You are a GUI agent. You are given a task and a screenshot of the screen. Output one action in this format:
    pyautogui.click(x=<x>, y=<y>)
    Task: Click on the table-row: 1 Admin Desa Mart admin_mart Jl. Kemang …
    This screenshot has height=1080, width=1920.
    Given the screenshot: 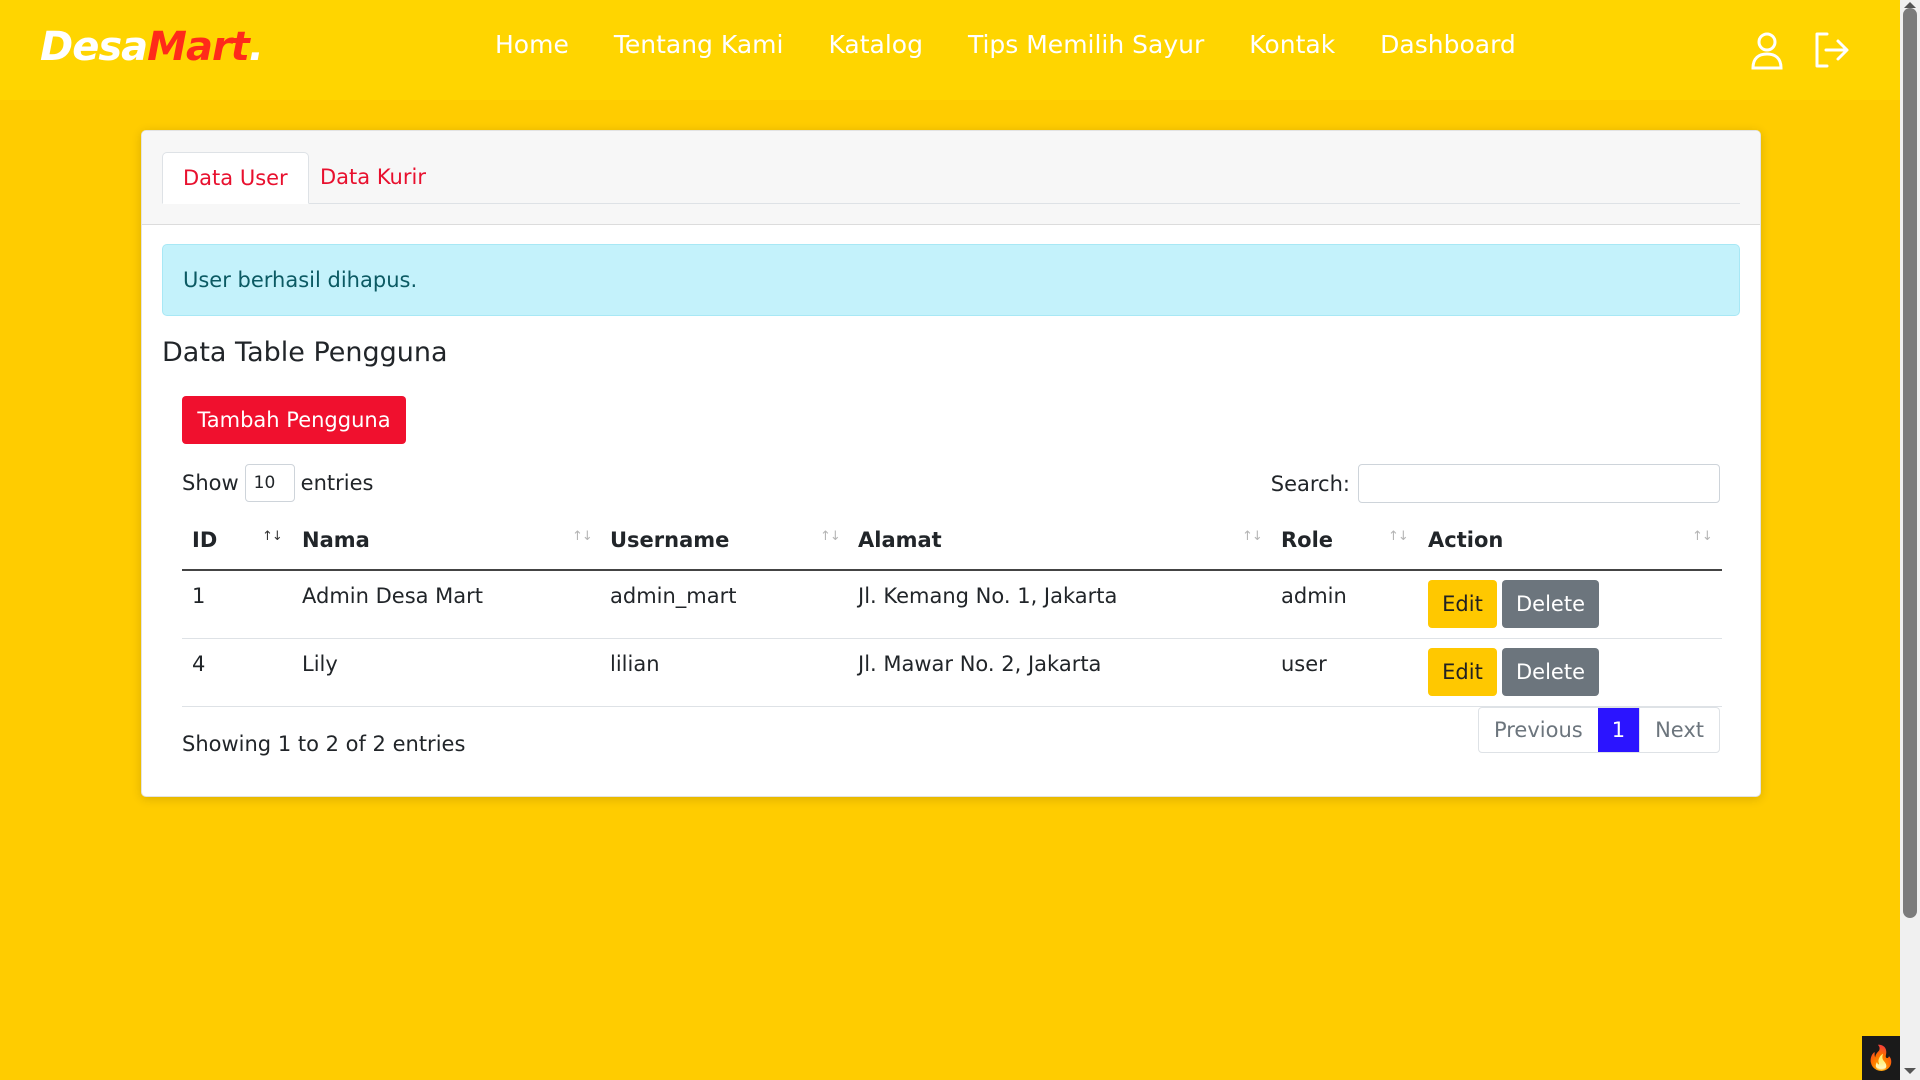 What is the action you would take?
    pyautogui.click(x=952, y=605)
    